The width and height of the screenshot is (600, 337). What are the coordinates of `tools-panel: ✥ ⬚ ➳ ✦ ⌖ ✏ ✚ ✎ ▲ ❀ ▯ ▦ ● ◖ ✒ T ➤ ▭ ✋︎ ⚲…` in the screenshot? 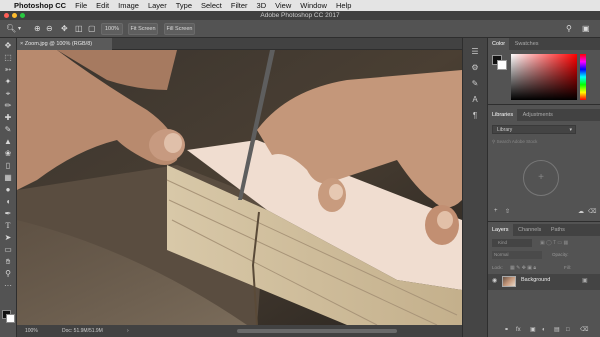 It's located at (8, 187).